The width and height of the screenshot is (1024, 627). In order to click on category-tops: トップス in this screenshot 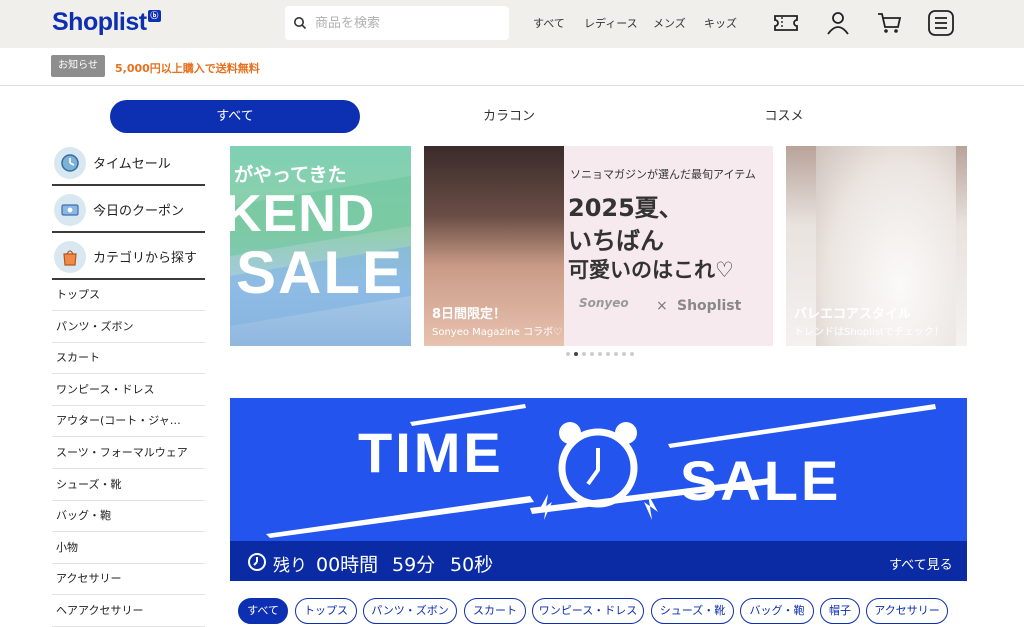, I will do `click(128, 295)`.